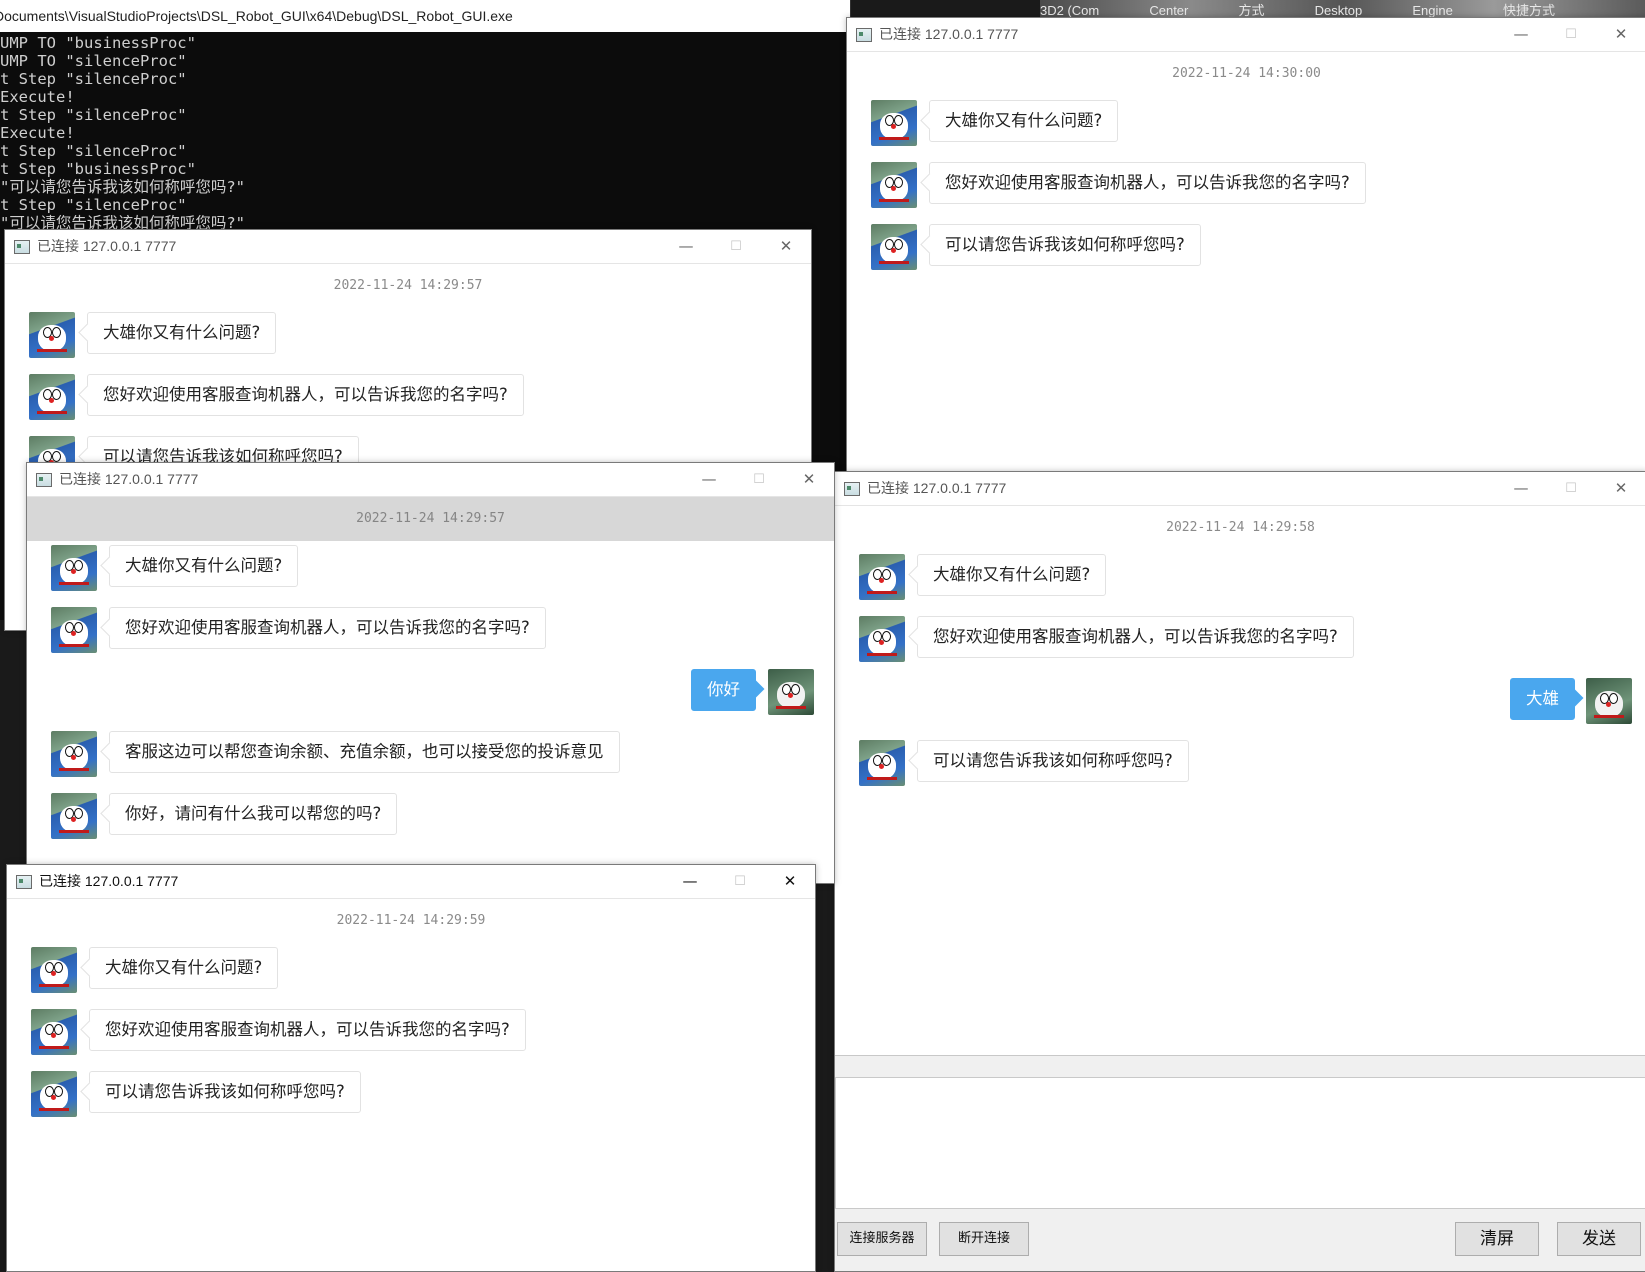 Image resolution: width=1645 pixels, height=1272 pixels. I want to click on chat-timestamp: 2022-11-24 14:29:57, so click(430, 519).